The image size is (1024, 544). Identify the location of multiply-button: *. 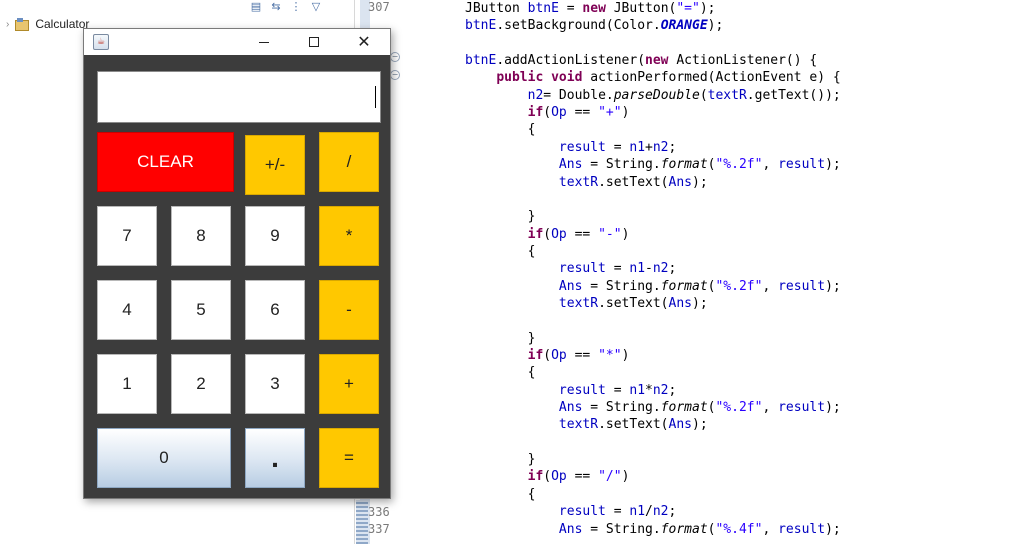
(349, 236).